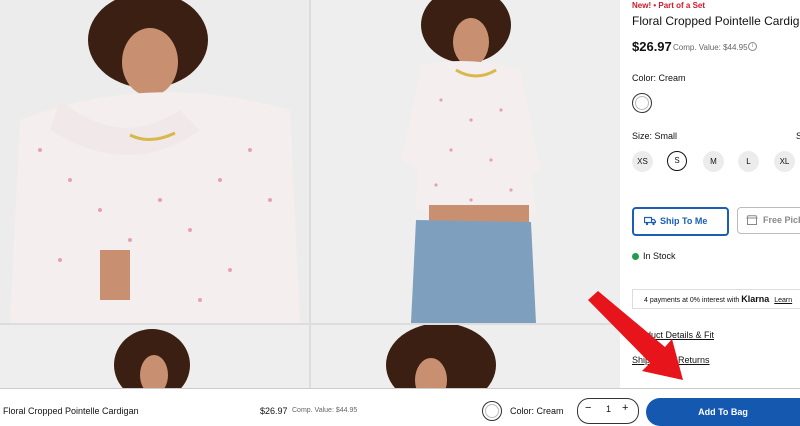 Image resolution: width=800 pixels, height=426 pixels. Describe the element at coordinates (492, 411) in the screenshot. I see `sticky-color-swatch` at that location.